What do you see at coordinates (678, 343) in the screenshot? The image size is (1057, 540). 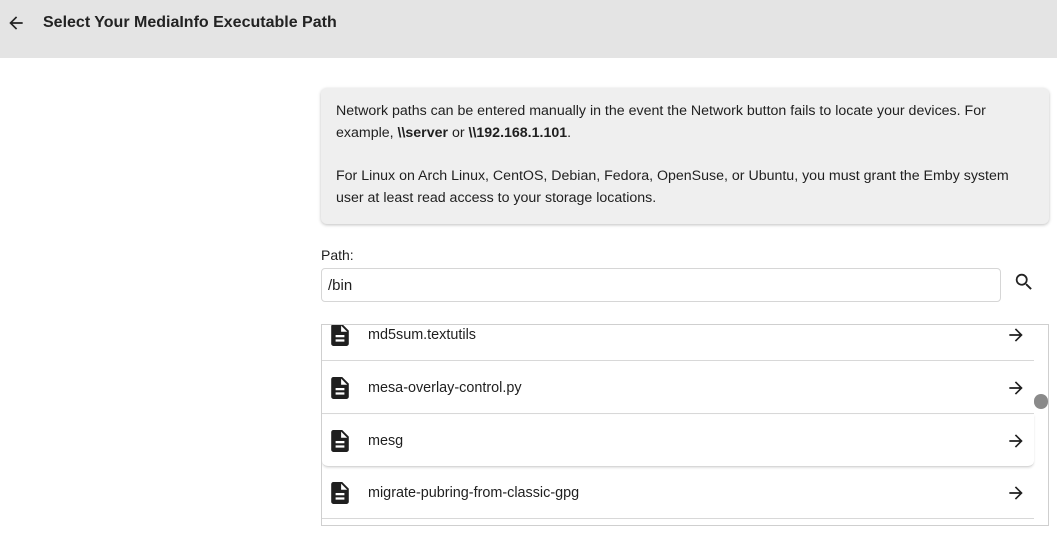 I see `list-item: md5sum.textutils` at bounding box center [678, 343].